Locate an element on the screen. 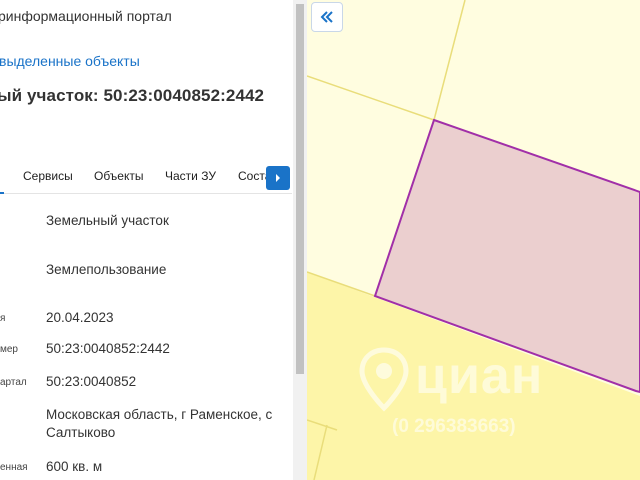  tab-services: Сервисы is located at coordinates (48, 176).